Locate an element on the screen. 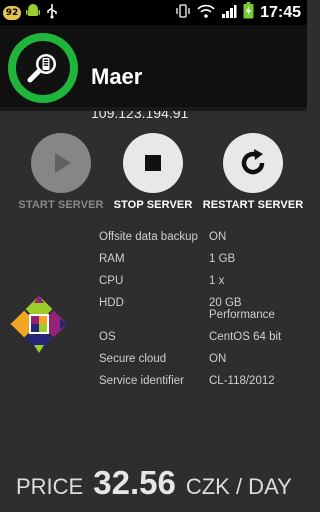  server-ip-address: 109.123.194.91 is located at coordinates (140, 113).